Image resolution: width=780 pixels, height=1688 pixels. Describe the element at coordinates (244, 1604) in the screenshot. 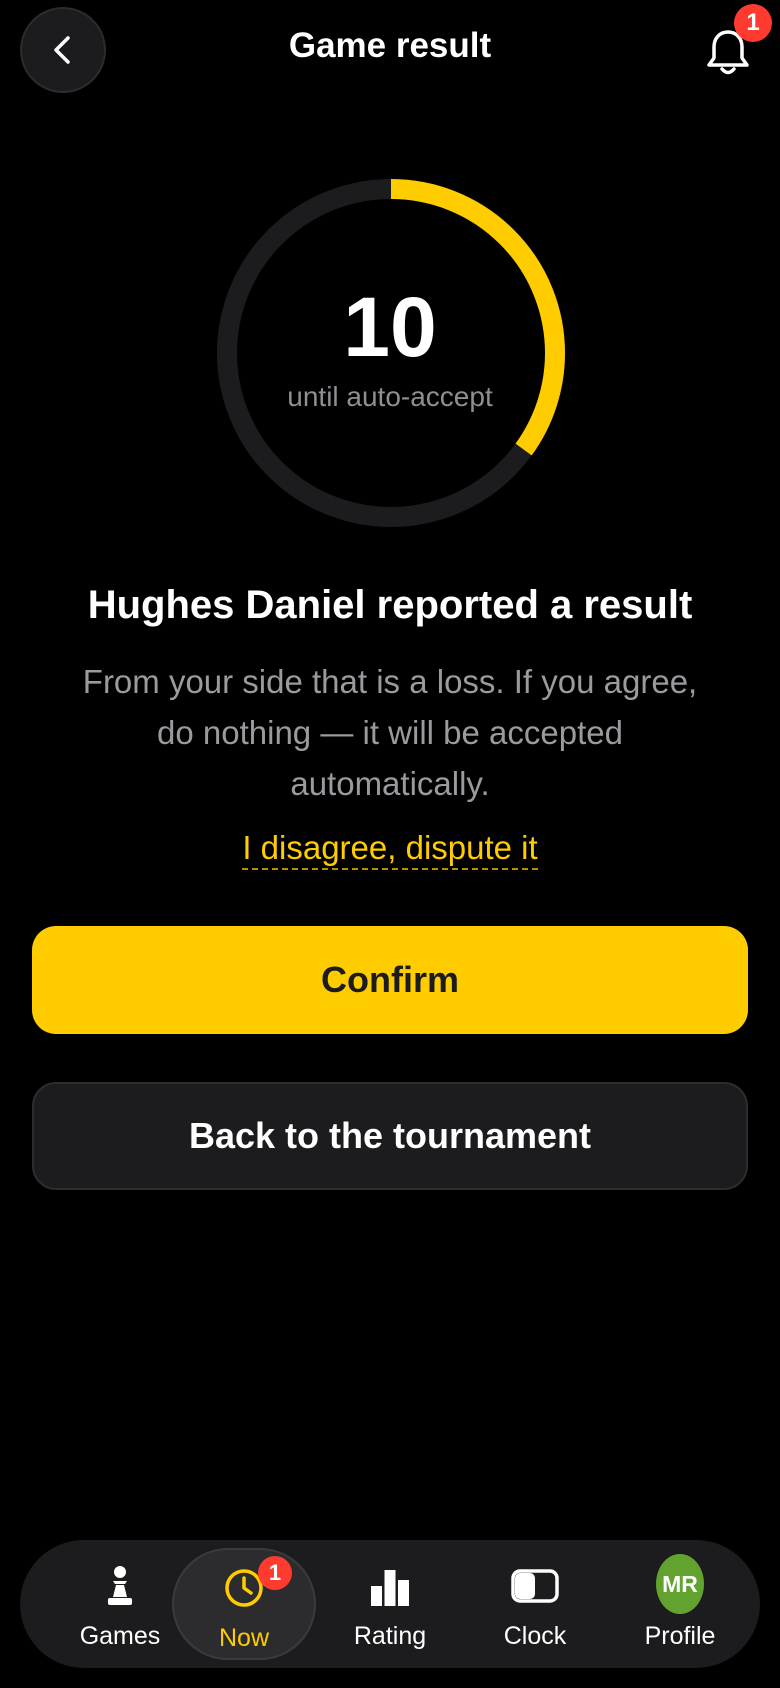

I see `tab-now: 1 Now` at that location.